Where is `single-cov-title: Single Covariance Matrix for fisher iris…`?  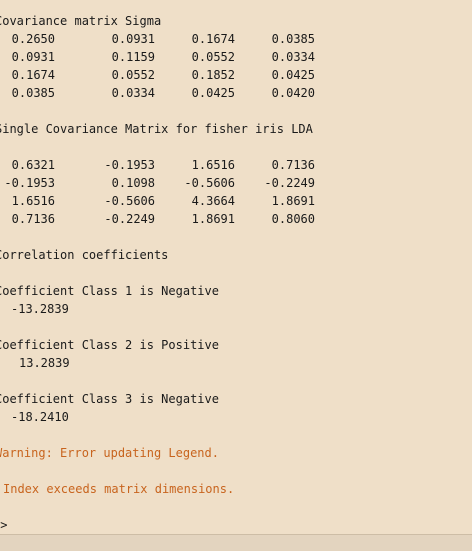
single-cov-title: Single Covariance Matrix for fisher iris… is located at coordinates (156, 129).